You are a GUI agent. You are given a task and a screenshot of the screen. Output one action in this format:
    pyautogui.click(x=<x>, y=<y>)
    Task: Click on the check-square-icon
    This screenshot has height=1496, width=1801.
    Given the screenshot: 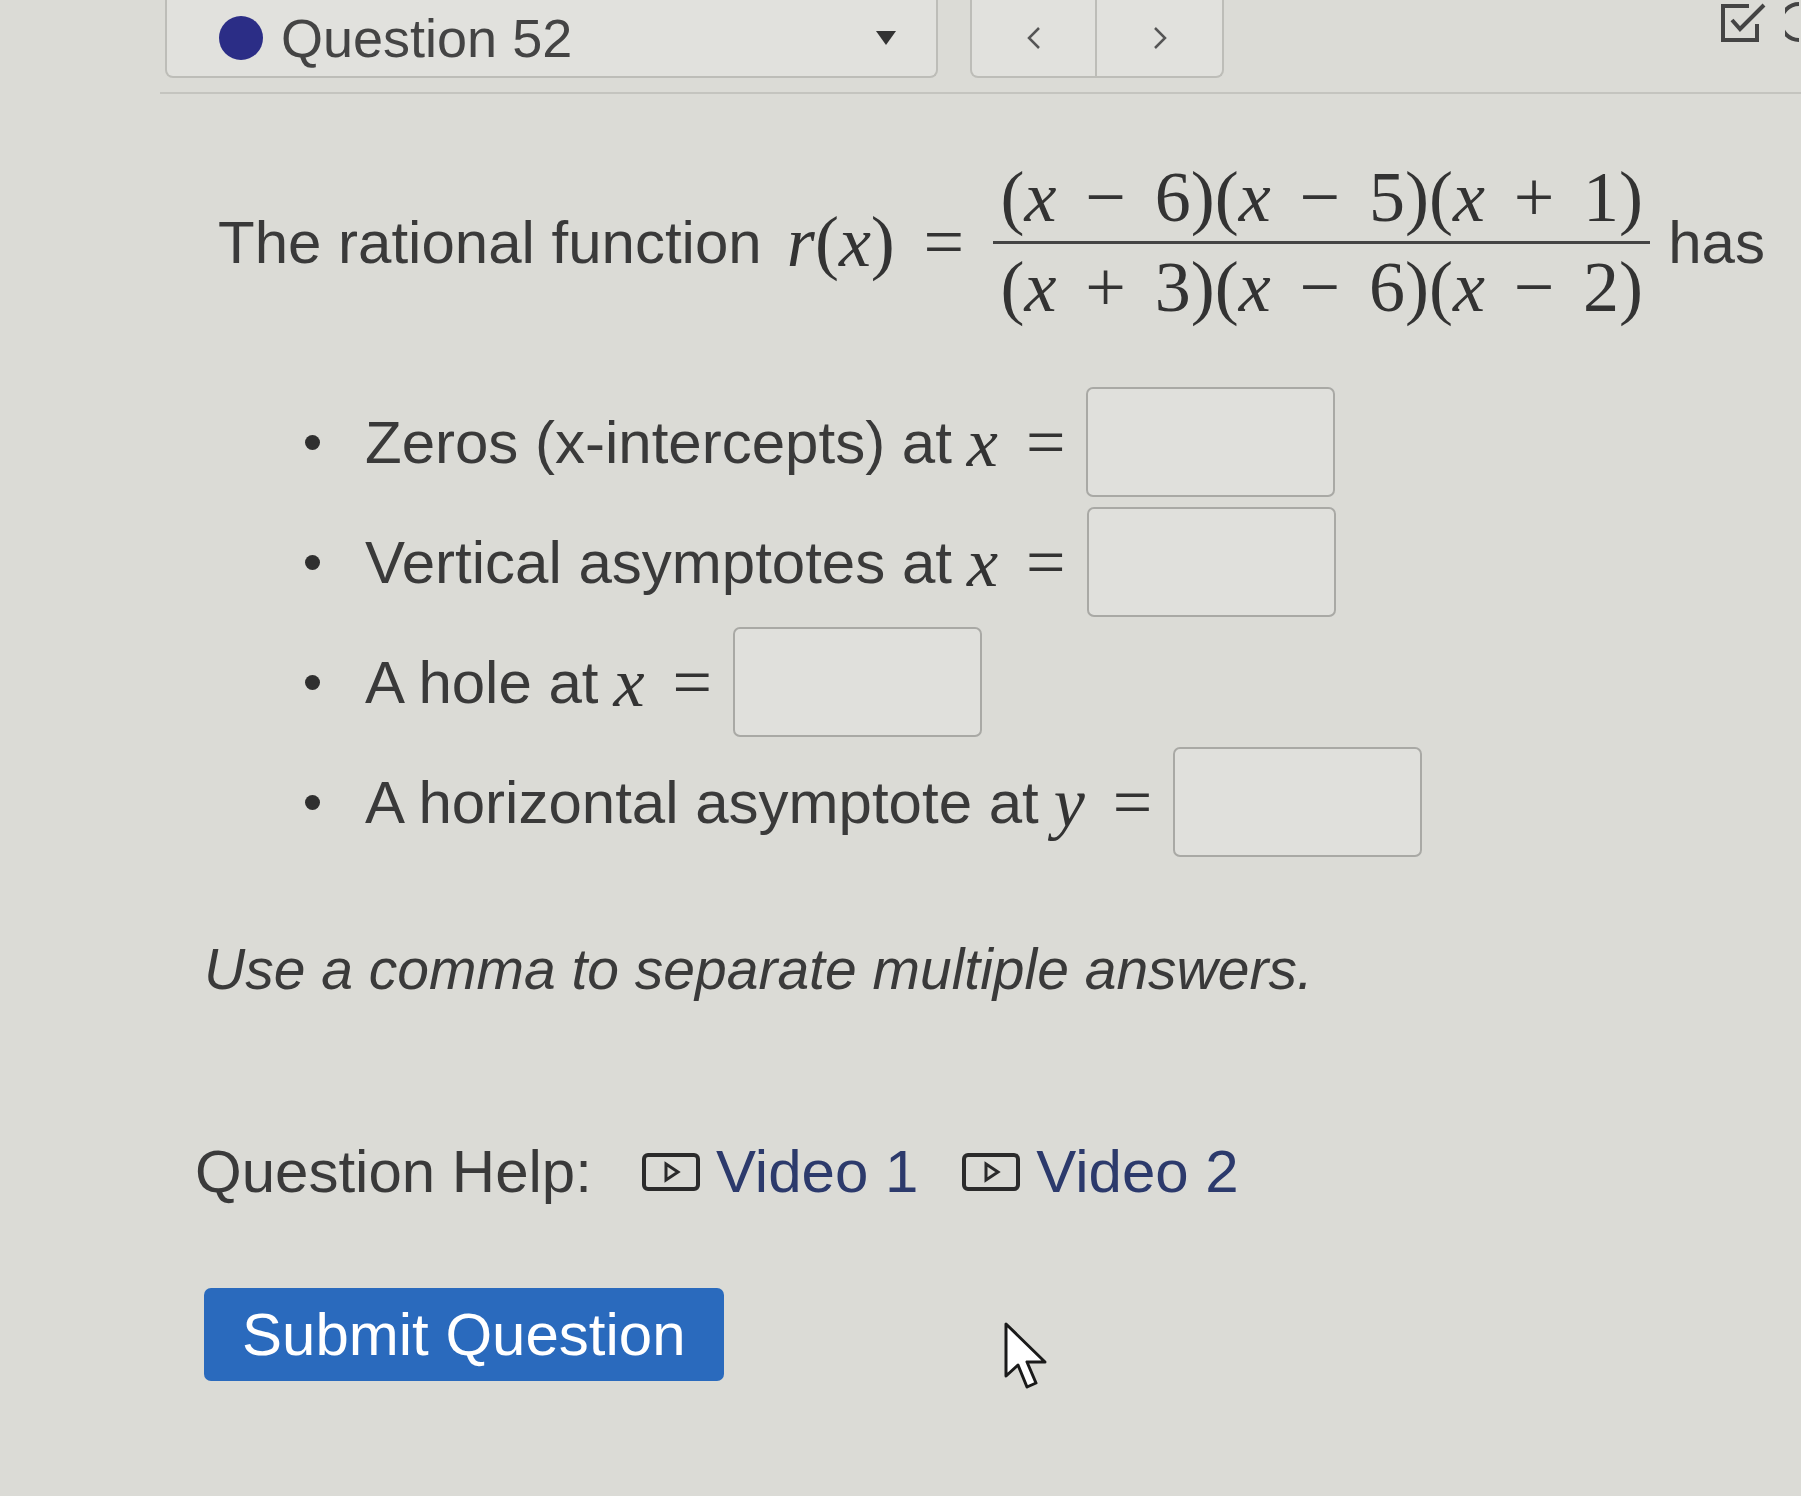 What is the action you would take?
    pyautogui.click(x=1743, y=23)
    